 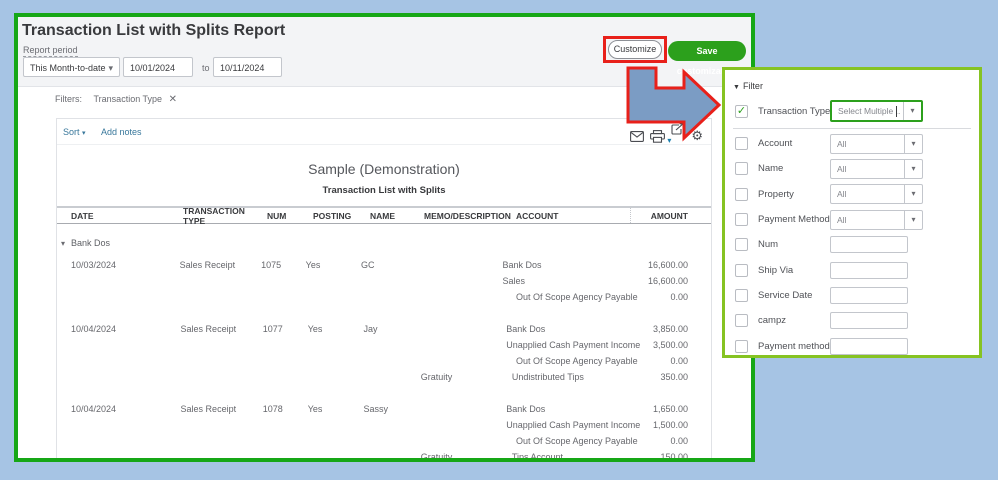 What do you see at coordinates (375, 409) in the screenshot?
I see `cell-name: Sassy` at bounding box center [375, 409].